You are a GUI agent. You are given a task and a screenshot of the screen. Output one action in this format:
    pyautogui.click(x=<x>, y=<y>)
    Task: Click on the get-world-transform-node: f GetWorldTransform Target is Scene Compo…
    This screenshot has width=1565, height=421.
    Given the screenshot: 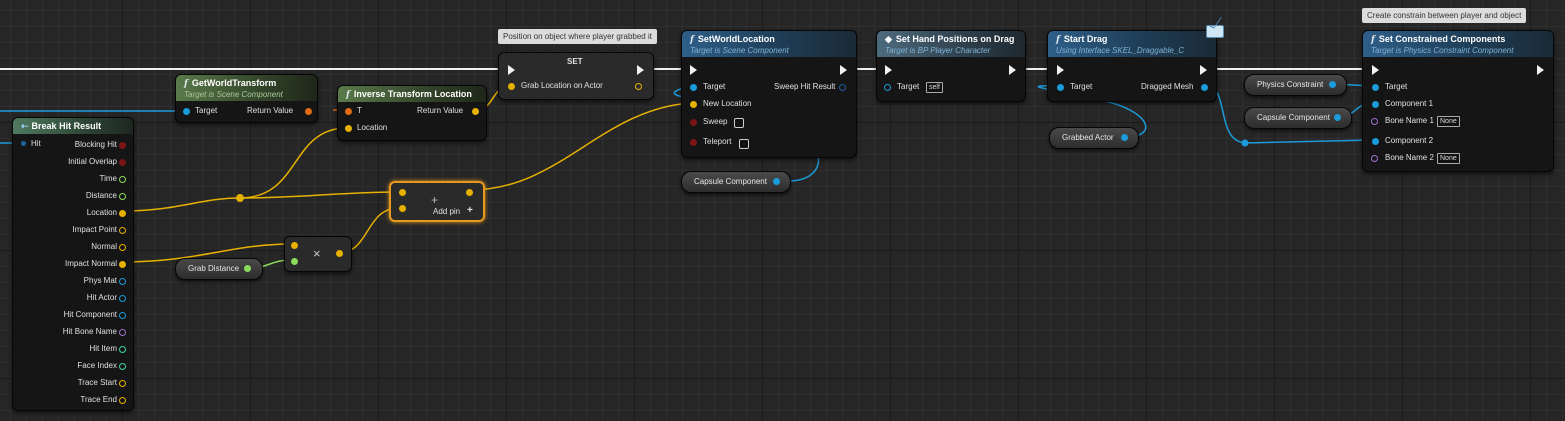 What is the action you would take?
    pyautogui.click(x=246, y=98)
    